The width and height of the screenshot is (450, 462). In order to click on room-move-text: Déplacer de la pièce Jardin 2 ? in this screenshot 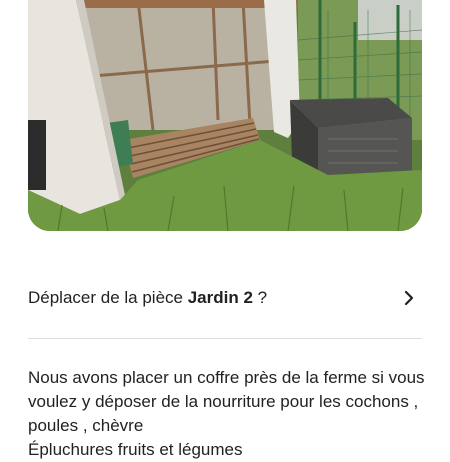, I will do `click(147, 298)`.